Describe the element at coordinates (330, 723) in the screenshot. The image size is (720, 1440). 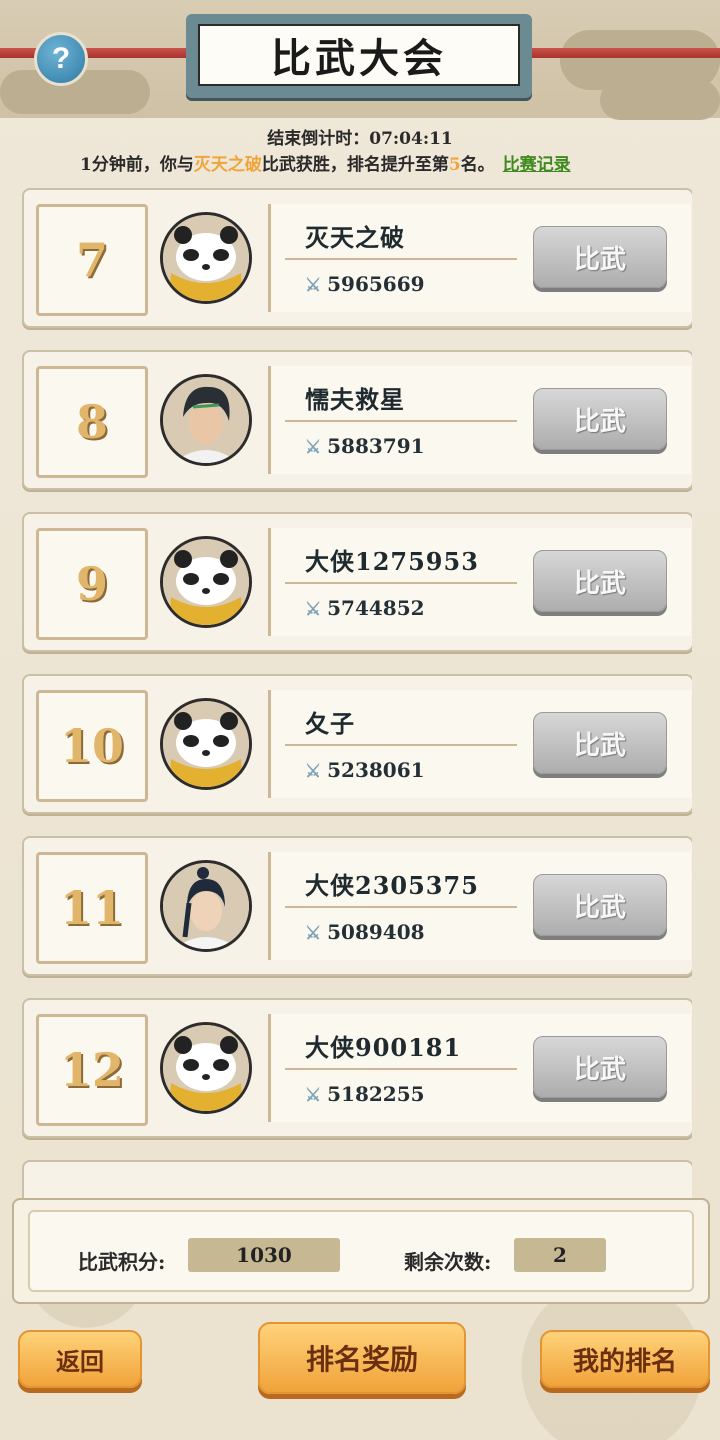
I see `player-name: 夂子` at that location.